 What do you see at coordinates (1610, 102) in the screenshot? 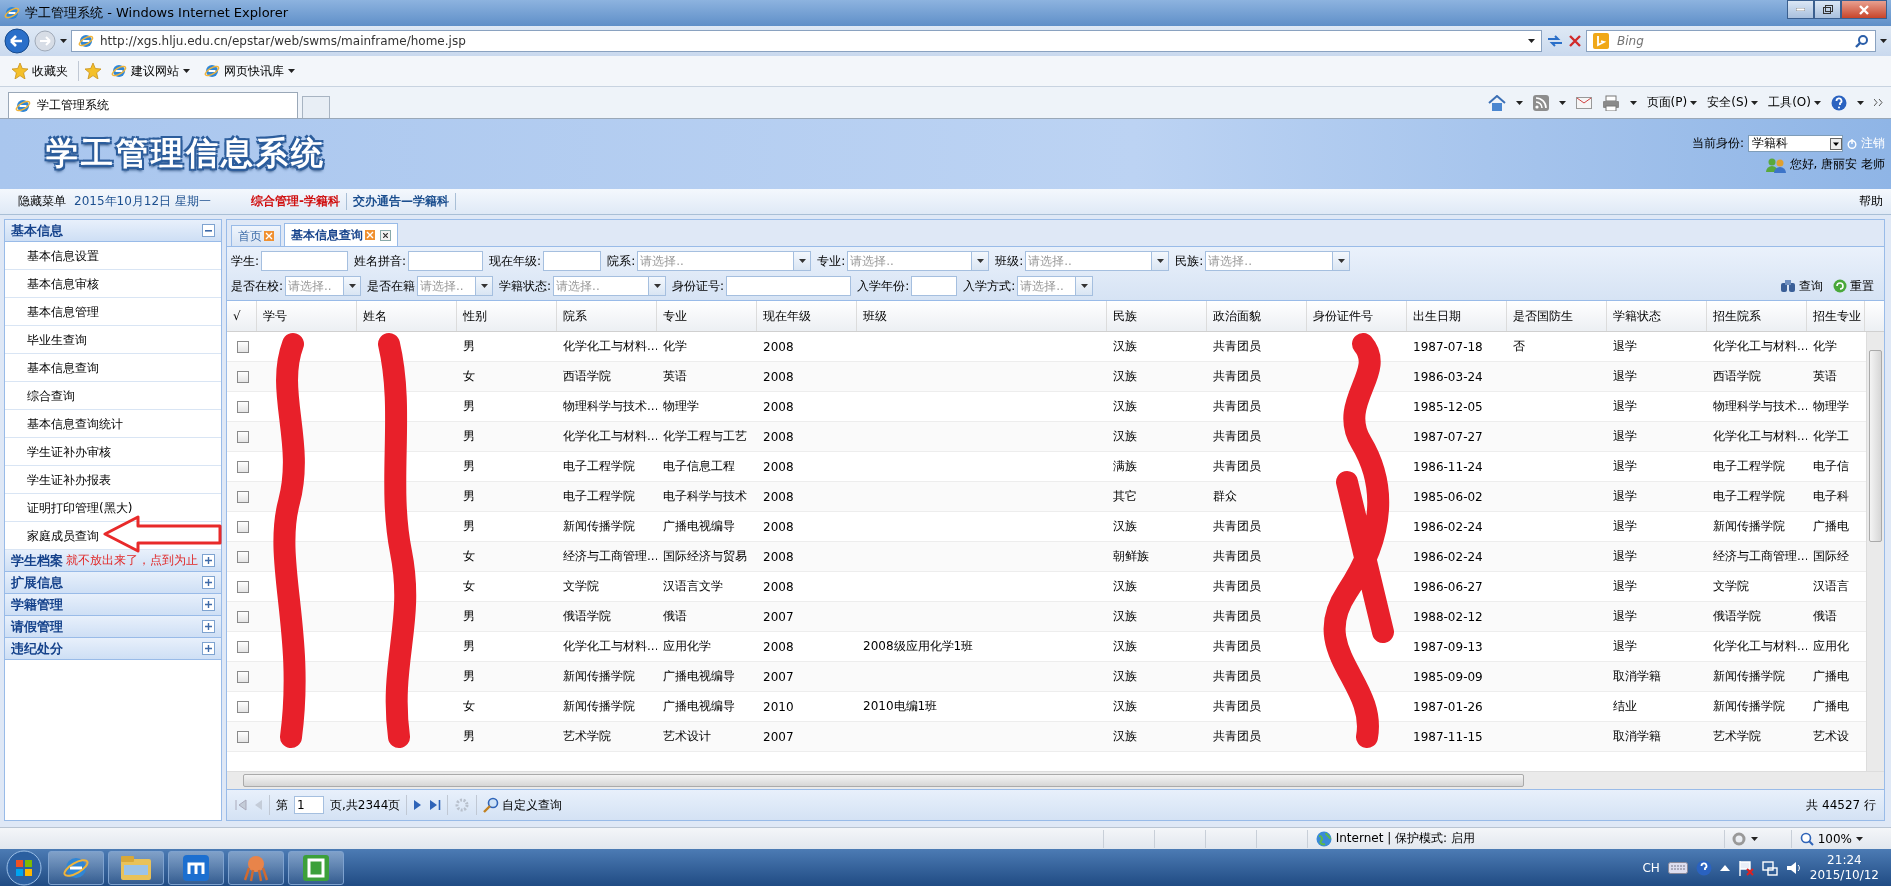
I see `printer-icon` at bounding box center [1610, 102].